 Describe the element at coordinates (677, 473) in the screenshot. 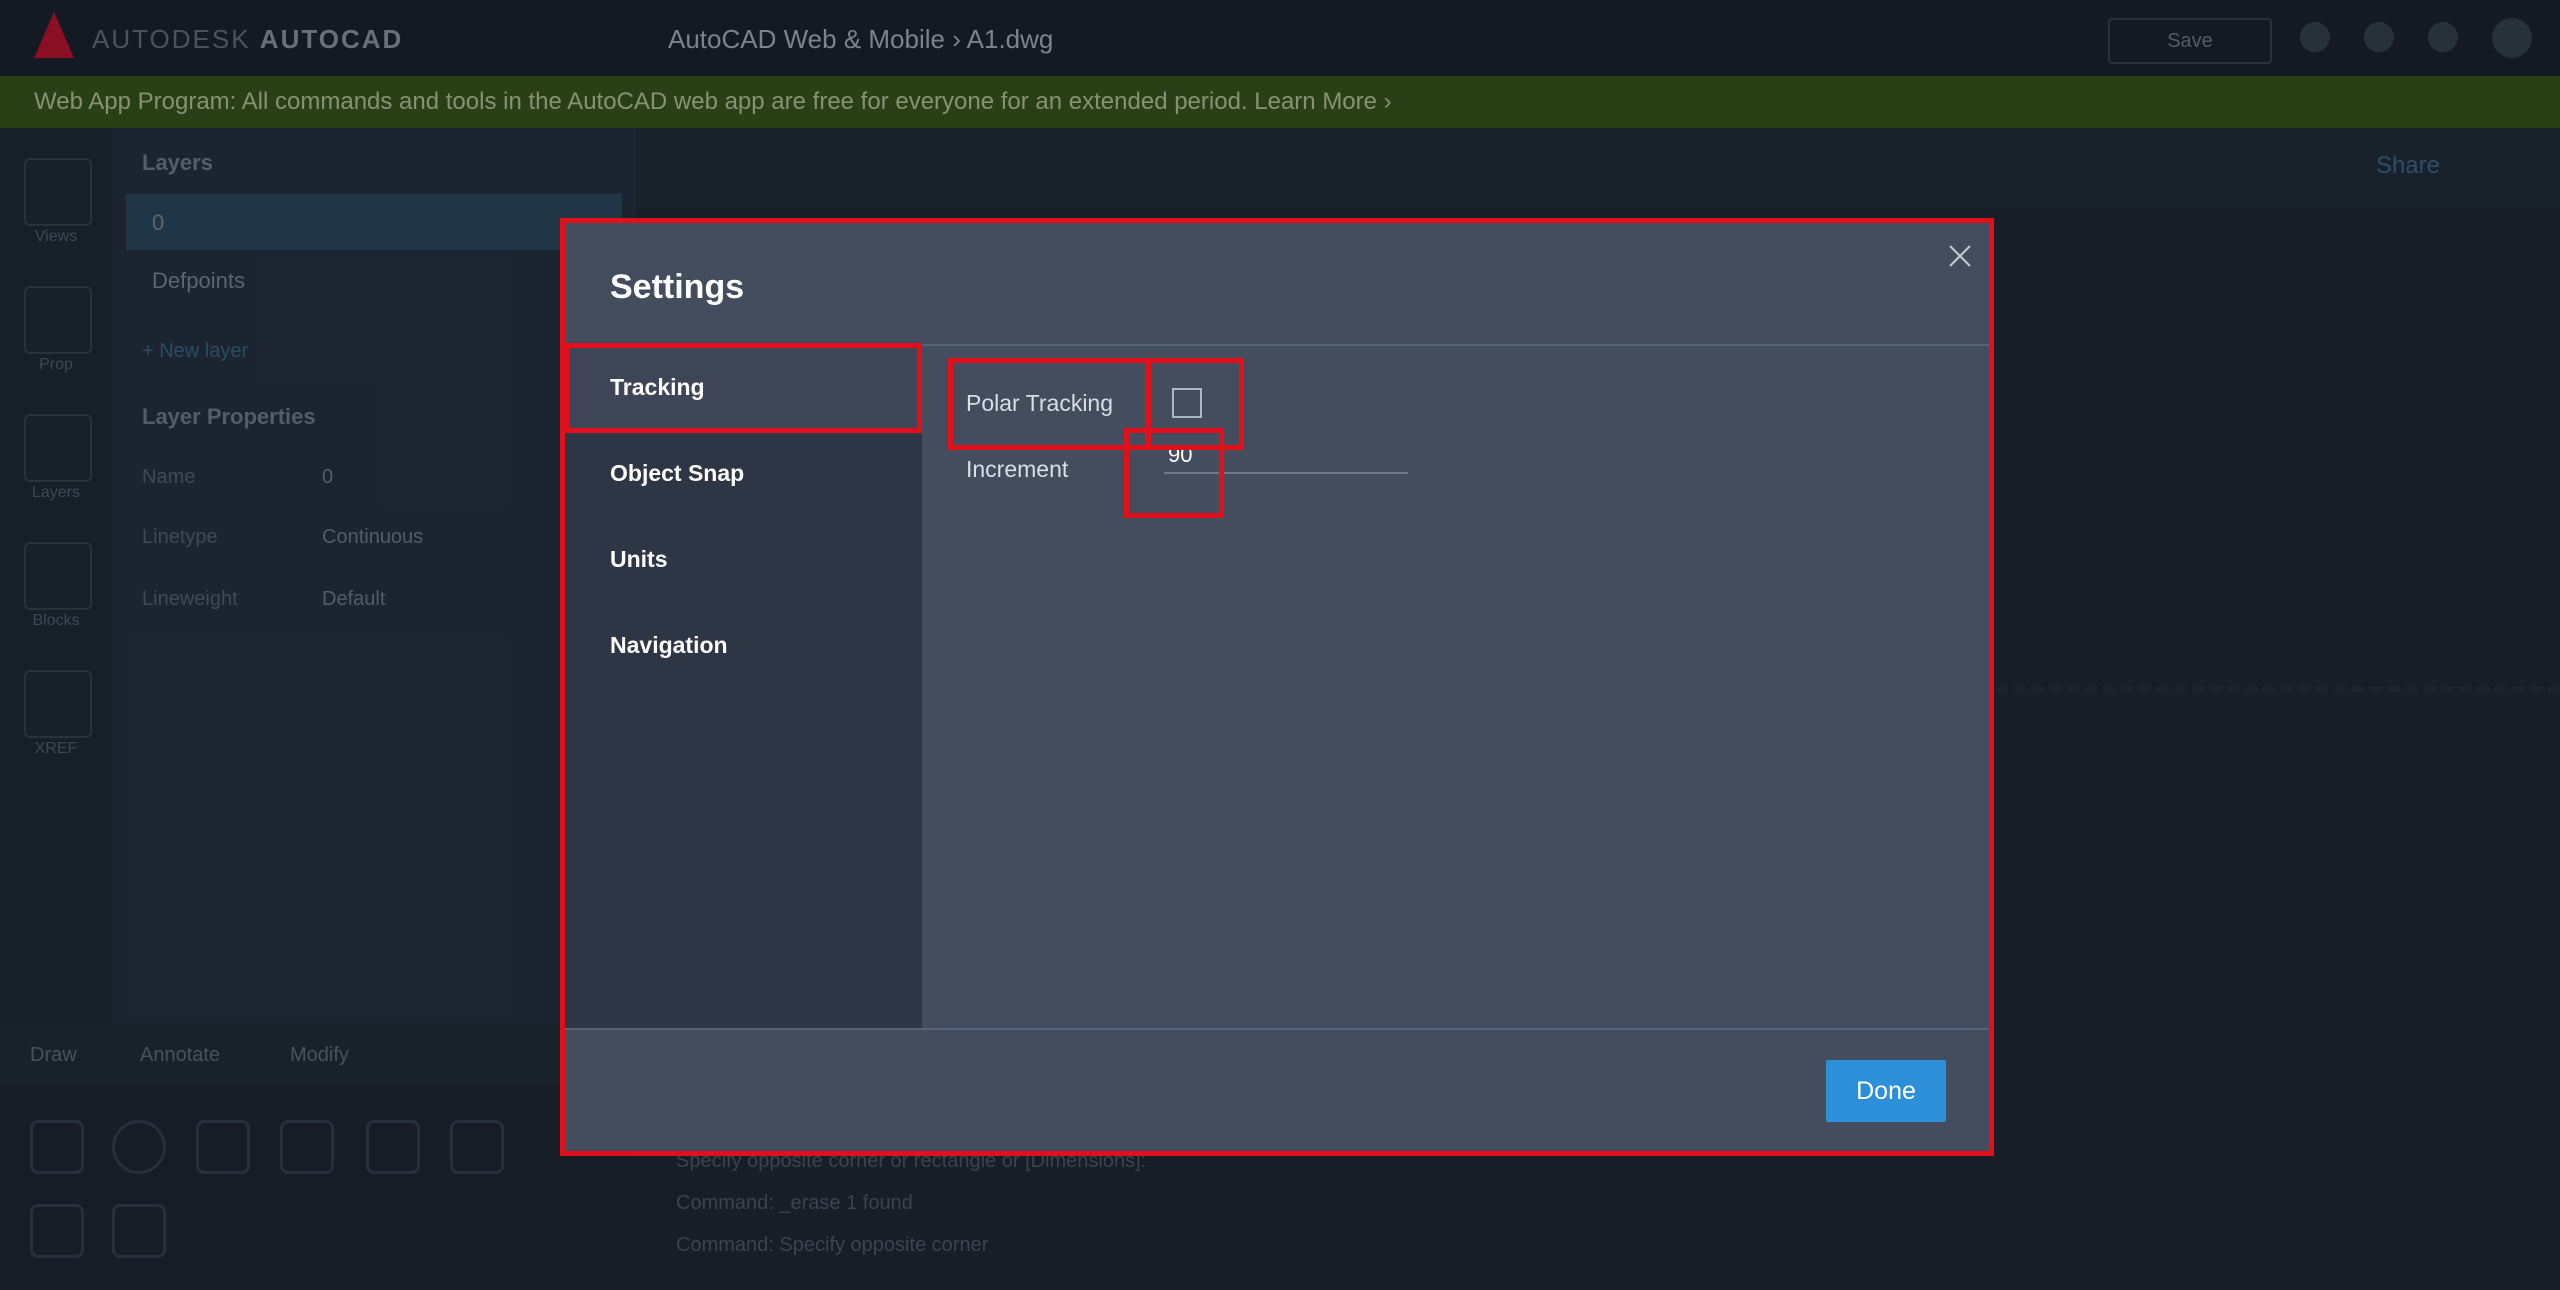

I see `nav-label: Object Snap` at that location.